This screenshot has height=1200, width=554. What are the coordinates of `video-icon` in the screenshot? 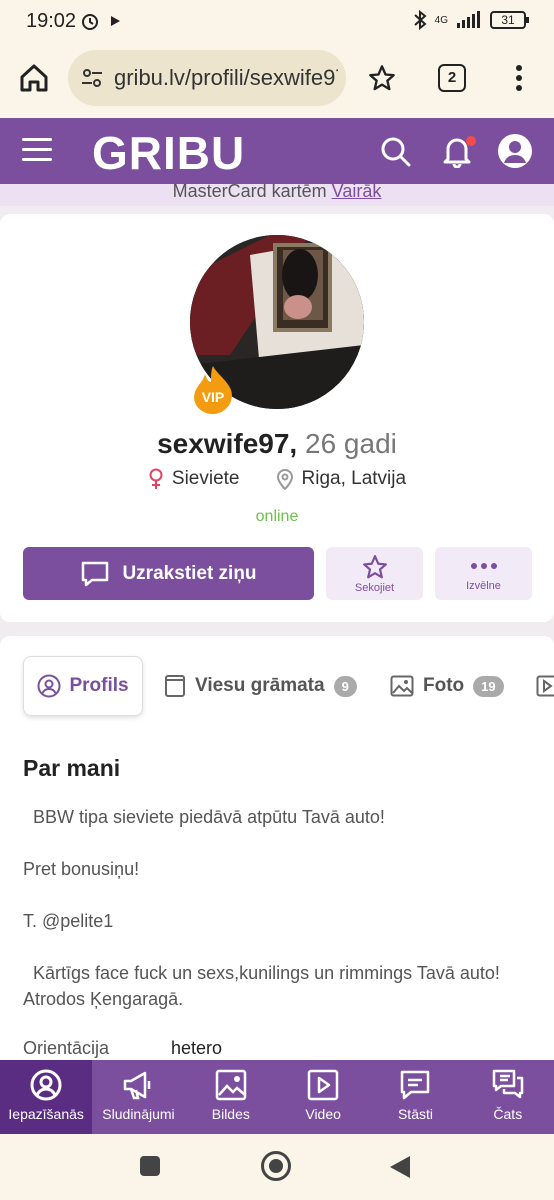 It's located at (545, 686).